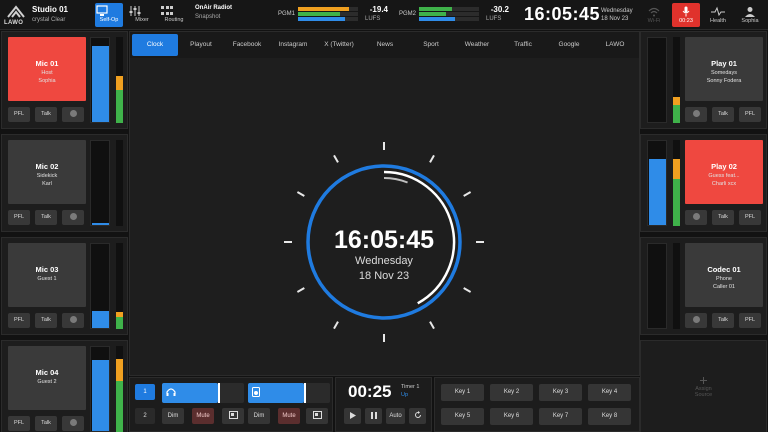 This screenshot has height=432, width=768. Describe the element at coordinates (47, 275) in the screenshot. I see `channel-tile: Mic 03 Guest 1` at that location.